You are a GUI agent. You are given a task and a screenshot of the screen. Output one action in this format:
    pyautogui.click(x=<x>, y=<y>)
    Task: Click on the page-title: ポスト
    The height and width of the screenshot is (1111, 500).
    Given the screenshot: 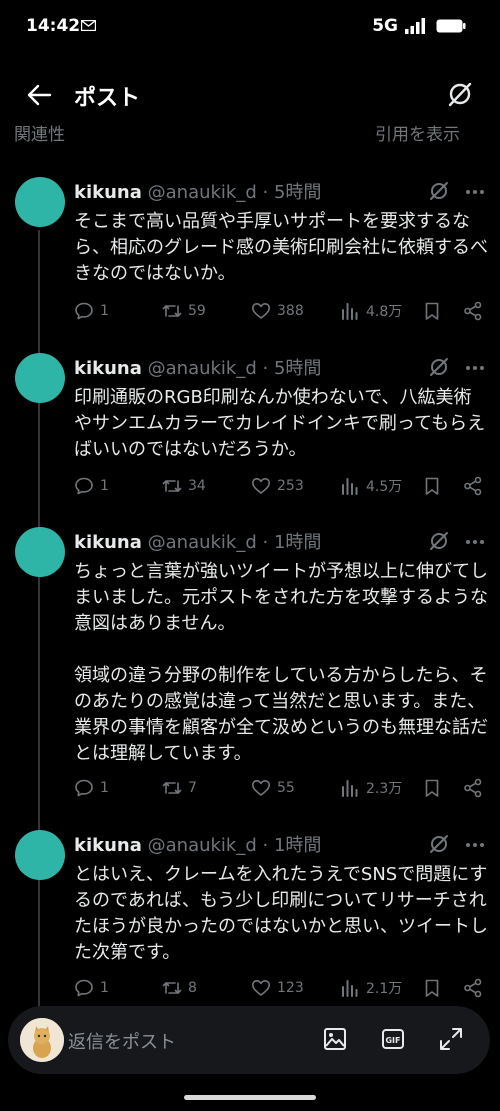 What is the action you would take?
    pyautogui.click(x=107, y=98)
    